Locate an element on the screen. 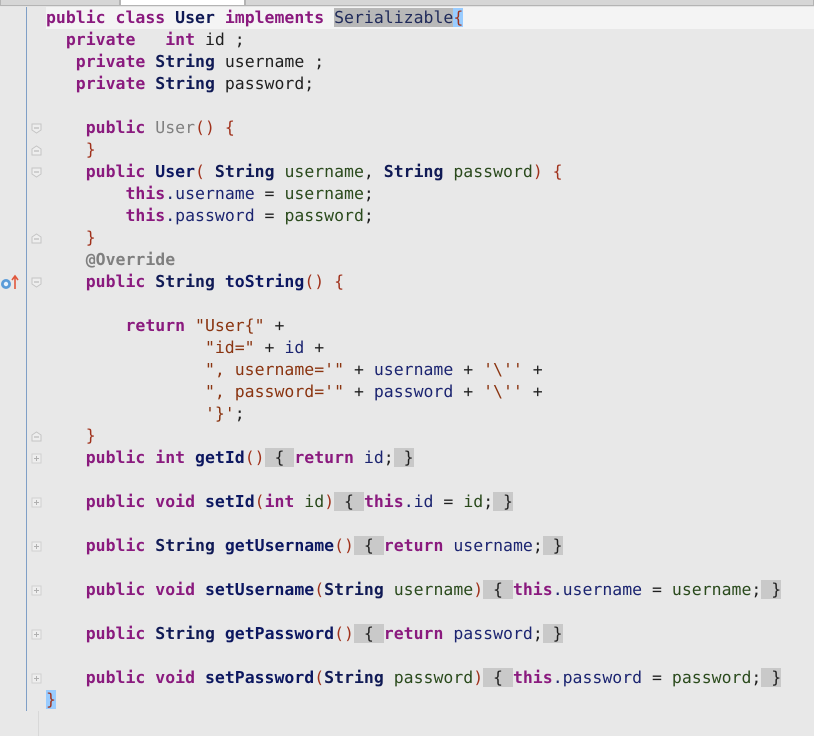  code-line: public String toString() { is located at coordinates (215, 282).